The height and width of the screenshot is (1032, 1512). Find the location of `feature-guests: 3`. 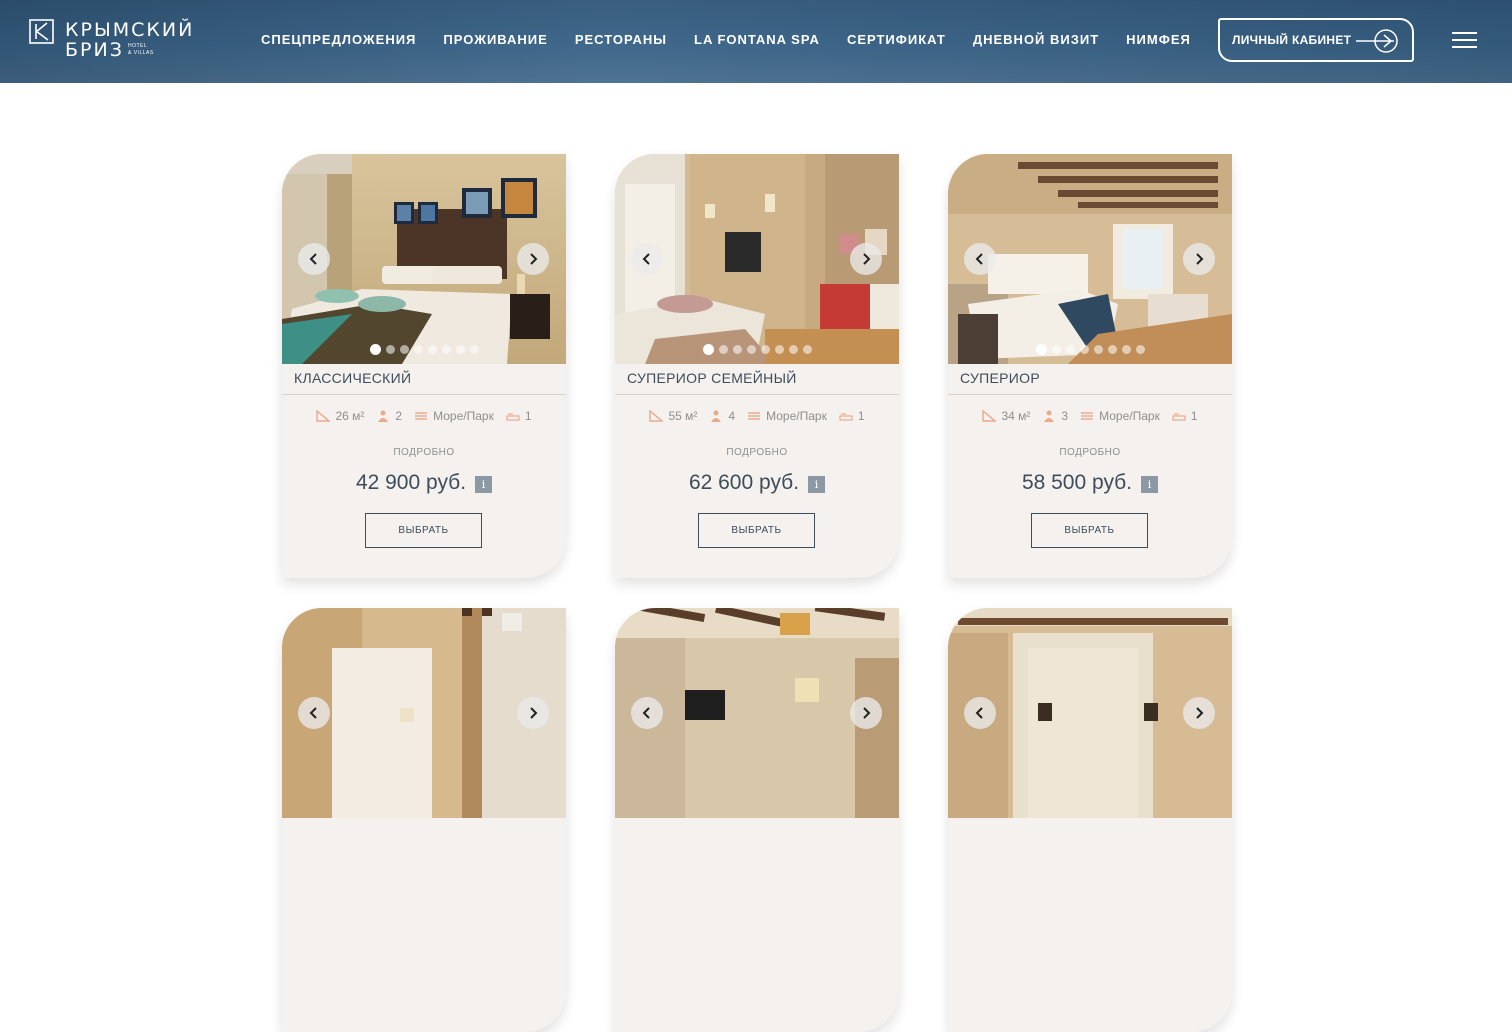

feature-guests: 3 is located at coordinates (1055, 416).